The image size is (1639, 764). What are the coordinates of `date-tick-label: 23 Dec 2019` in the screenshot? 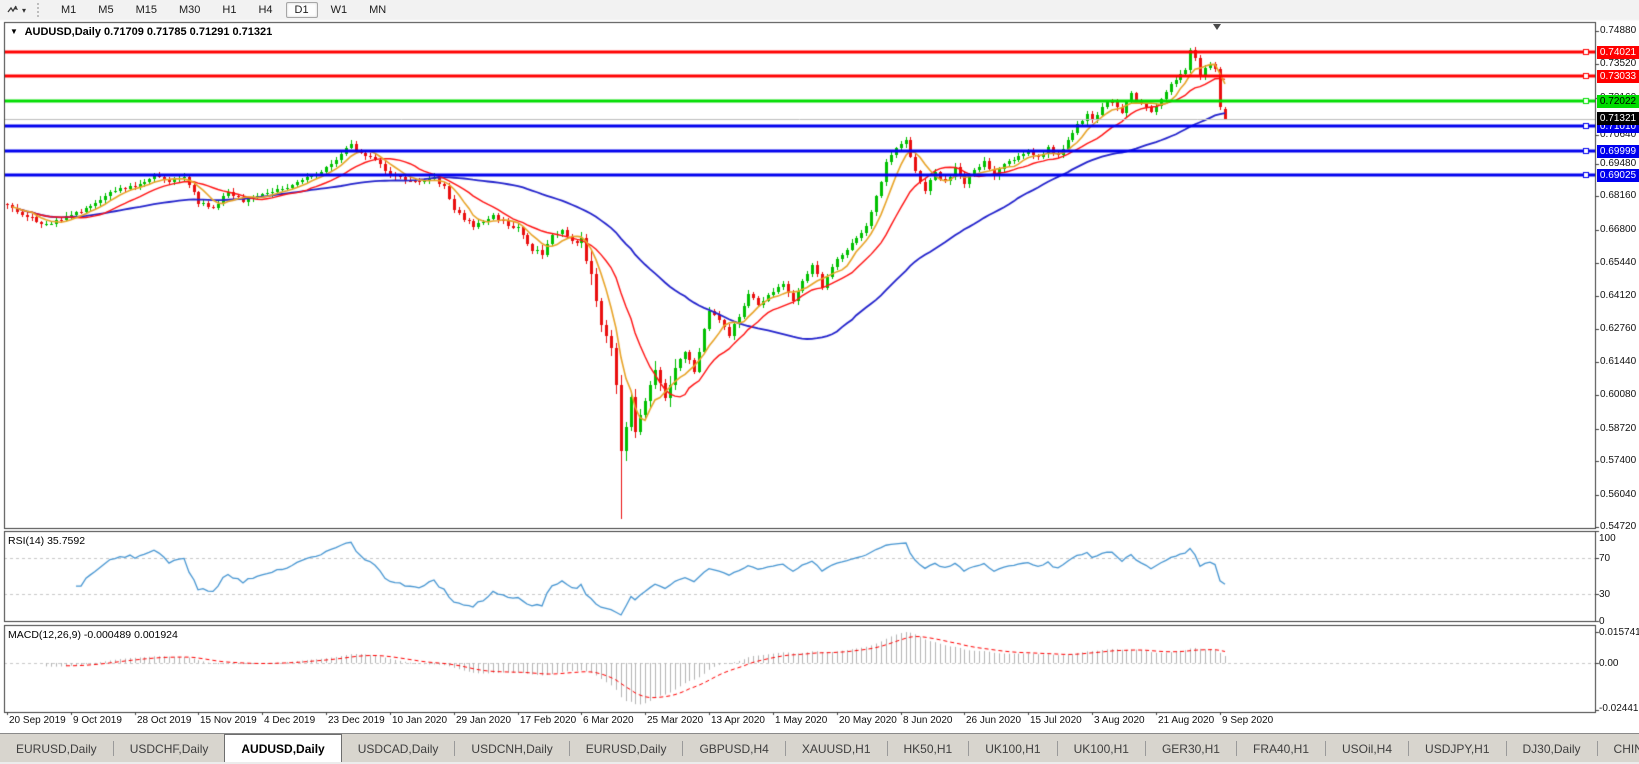 It's located at (356, 720).